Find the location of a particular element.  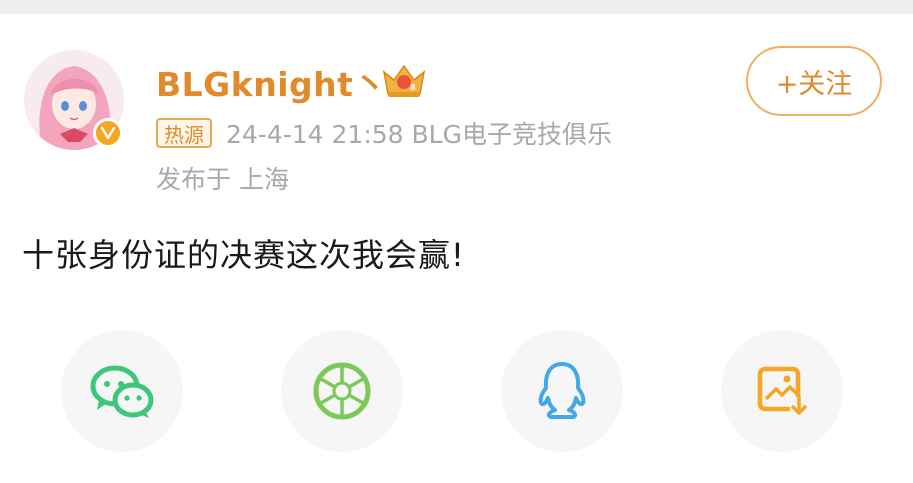

verified-badge-icon is located at coordinates (108, 133).